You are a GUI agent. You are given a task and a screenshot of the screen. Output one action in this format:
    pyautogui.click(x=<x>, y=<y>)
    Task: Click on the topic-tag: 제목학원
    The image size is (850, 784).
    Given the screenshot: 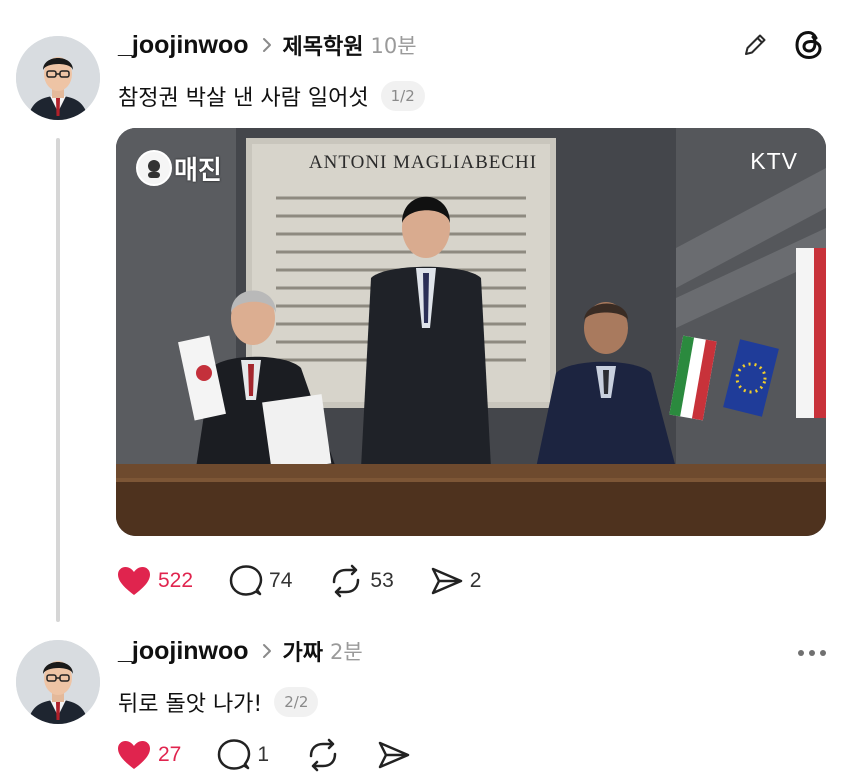 What is the action you would take?
    pyautogui.click(x=323, y=45)
    